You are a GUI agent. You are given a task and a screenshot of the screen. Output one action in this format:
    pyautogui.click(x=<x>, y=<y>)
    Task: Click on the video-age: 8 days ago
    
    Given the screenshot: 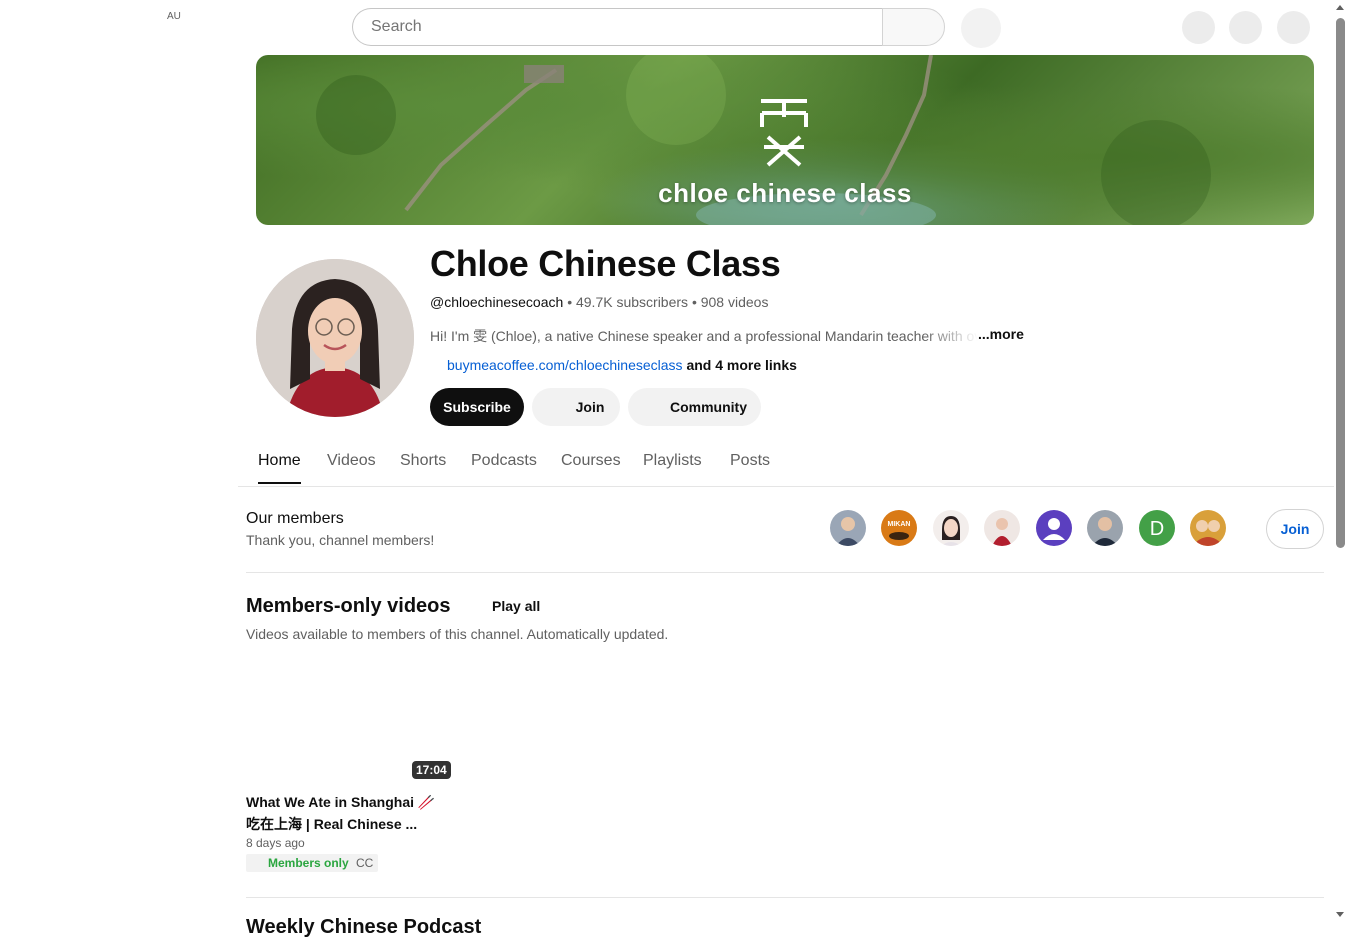 What is the action you would take?
    pyautogui.click(x=275, y=843)
    